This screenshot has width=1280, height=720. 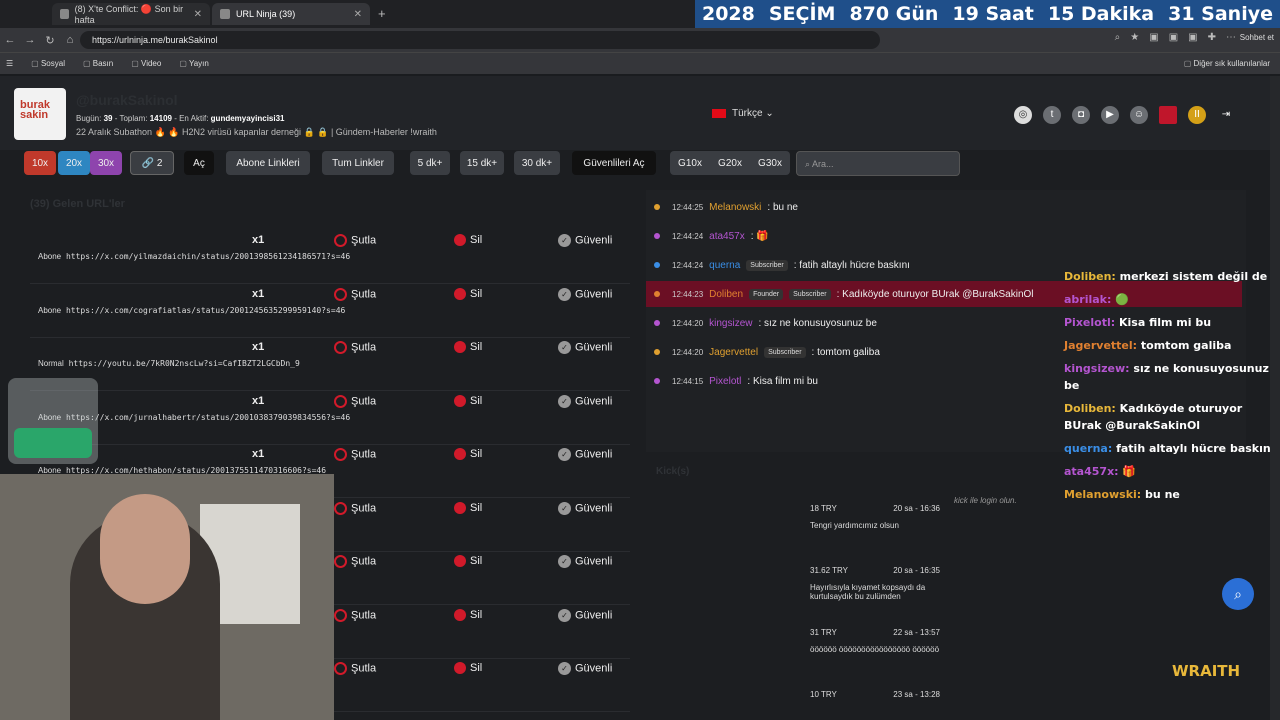 I want to click on filter-5dk-button: 5 dk+, so click(x=430, y=163).